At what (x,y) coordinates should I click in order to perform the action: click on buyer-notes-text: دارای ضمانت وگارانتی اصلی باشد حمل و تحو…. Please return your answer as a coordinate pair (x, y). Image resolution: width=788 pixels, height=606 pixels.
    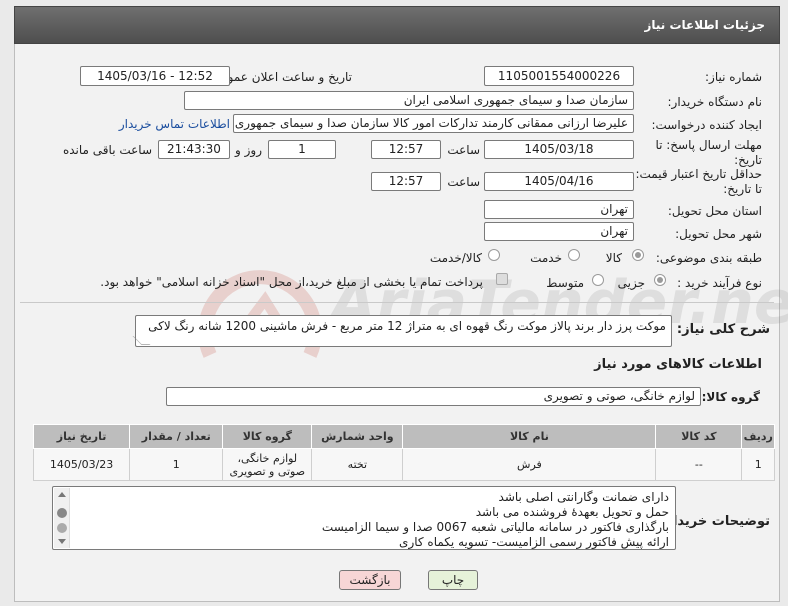
    Looking at the image, I should click on (495, 520).